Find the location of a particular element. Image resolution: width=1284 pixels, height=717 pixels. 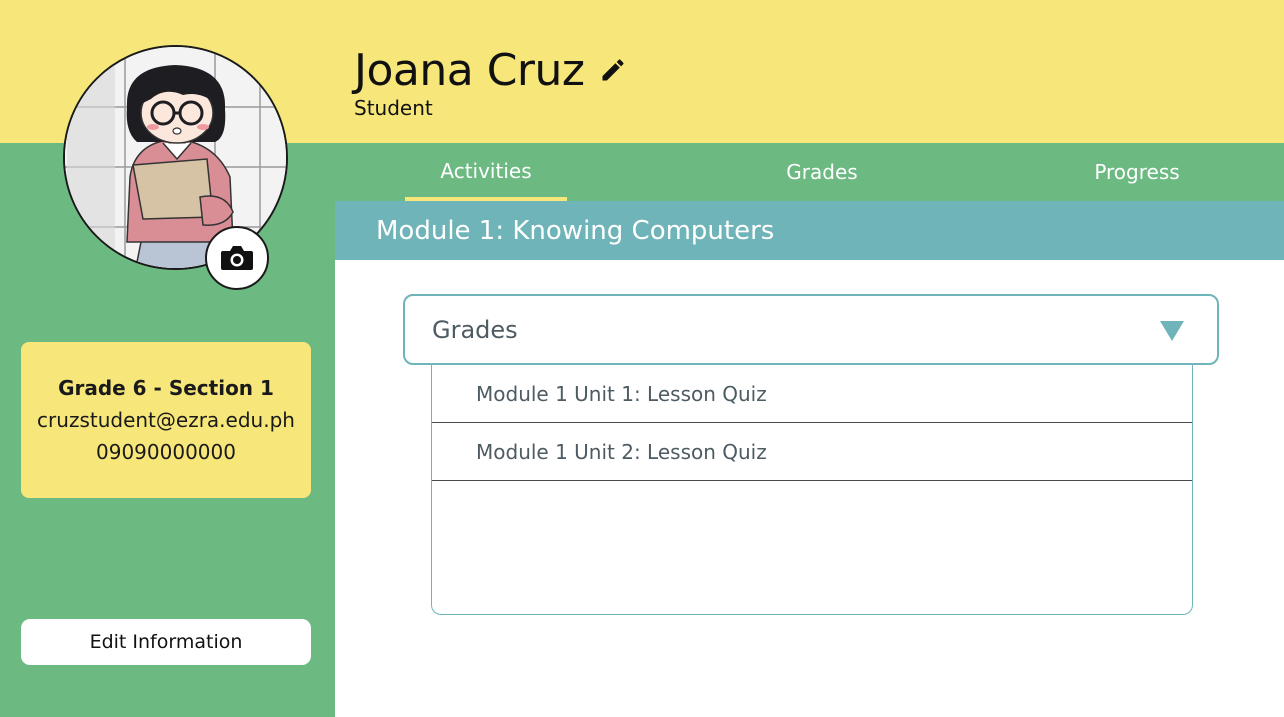

change-photo-button is located at coordinates (237, 258).